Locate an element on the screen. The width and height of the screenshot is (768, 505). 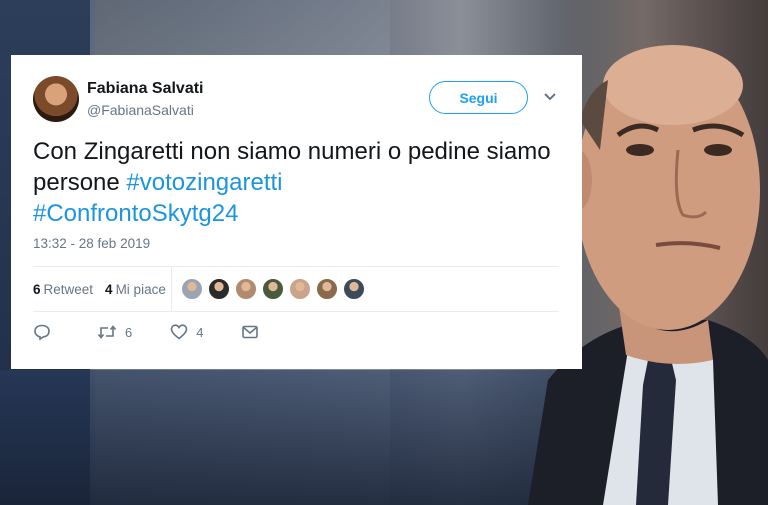
tweet-actions: 6 4 is located at coordinates (169, 332).